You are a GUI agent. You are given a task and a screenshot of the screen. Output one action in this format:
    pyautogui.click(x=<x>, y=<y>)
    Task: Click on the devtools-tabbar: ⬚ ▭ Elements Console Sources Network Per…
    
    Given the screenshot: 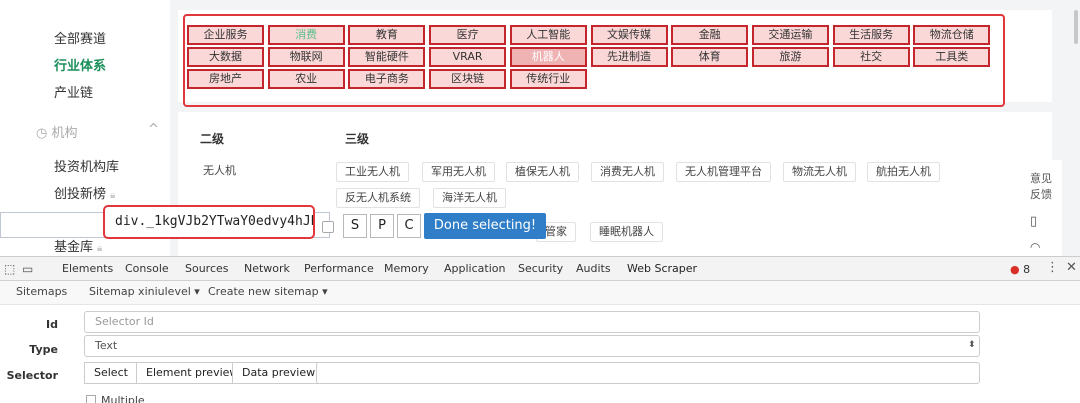 What is the action you would take?
    pyautogui.click(x=540, y=270)
    